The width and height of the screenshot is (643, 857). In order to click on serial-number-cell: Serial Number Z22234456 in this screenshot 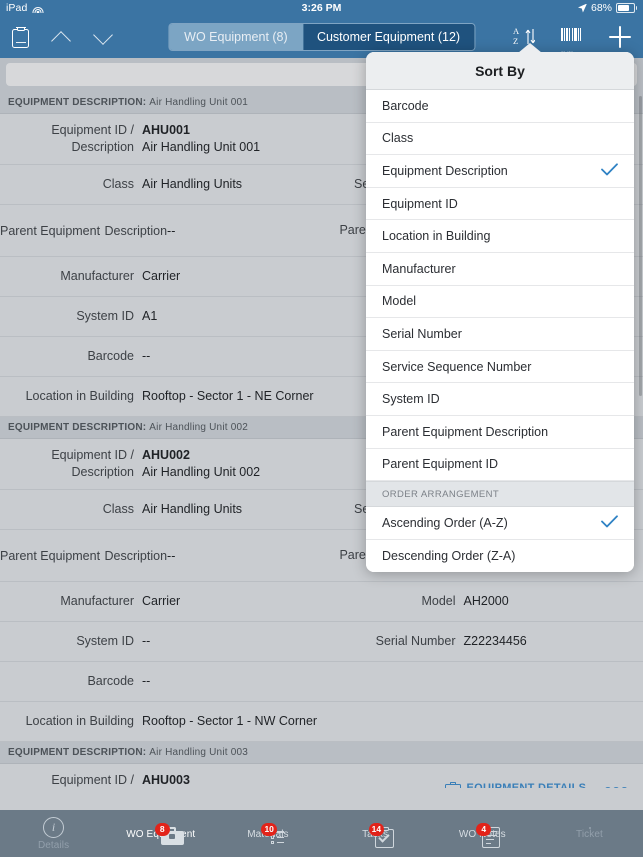, I will do `click(482, 641)`.